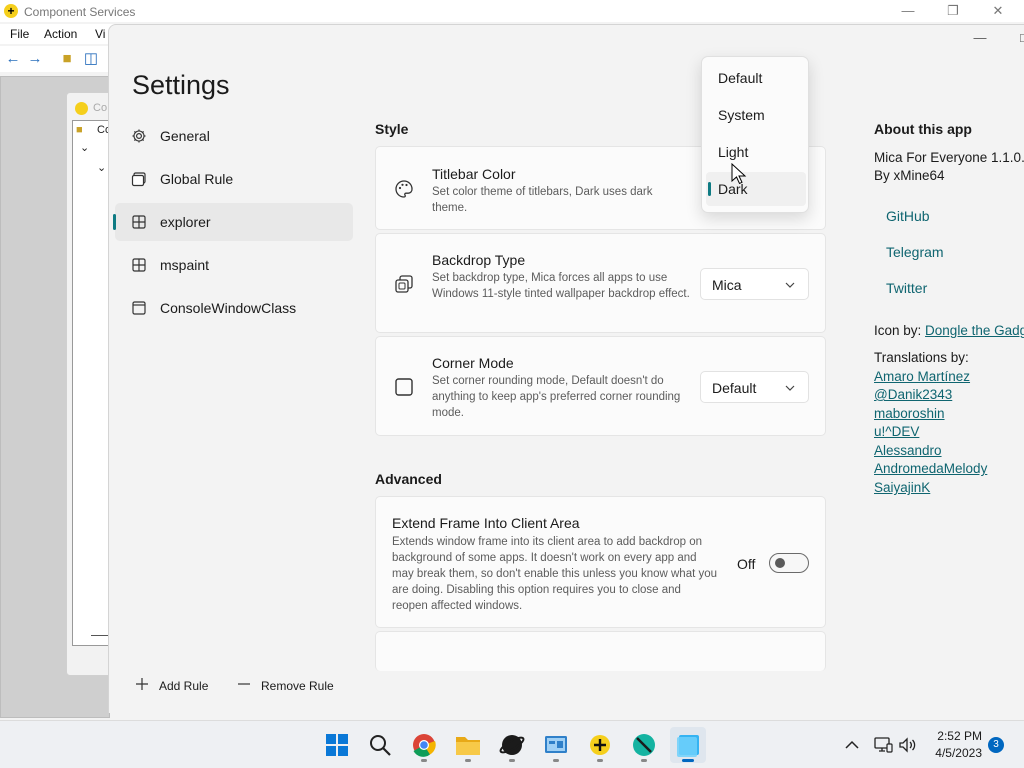 The height and width of the screenshot is (768, 1024). I want to click on card-next, so click(600, 651).